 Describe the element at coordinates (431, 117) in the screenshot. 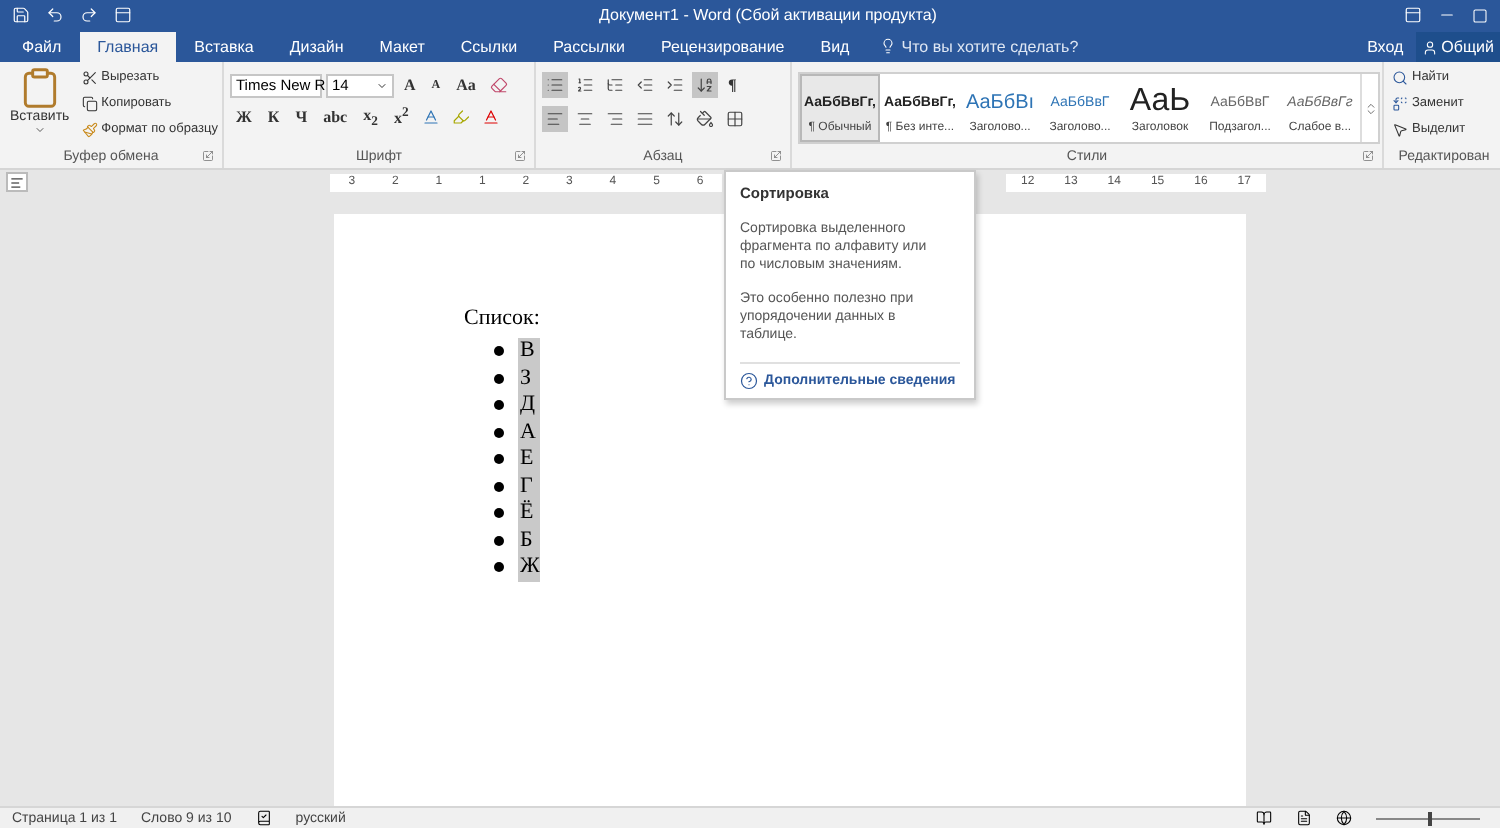

I see `text-effects-icon` at that location.